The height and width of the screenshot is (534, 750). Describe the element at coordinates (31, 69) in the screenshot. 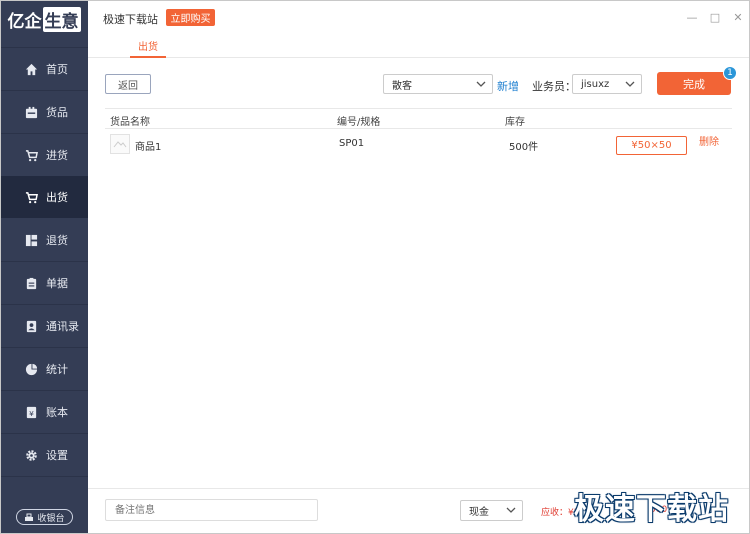

I see `home-icon` at that location.